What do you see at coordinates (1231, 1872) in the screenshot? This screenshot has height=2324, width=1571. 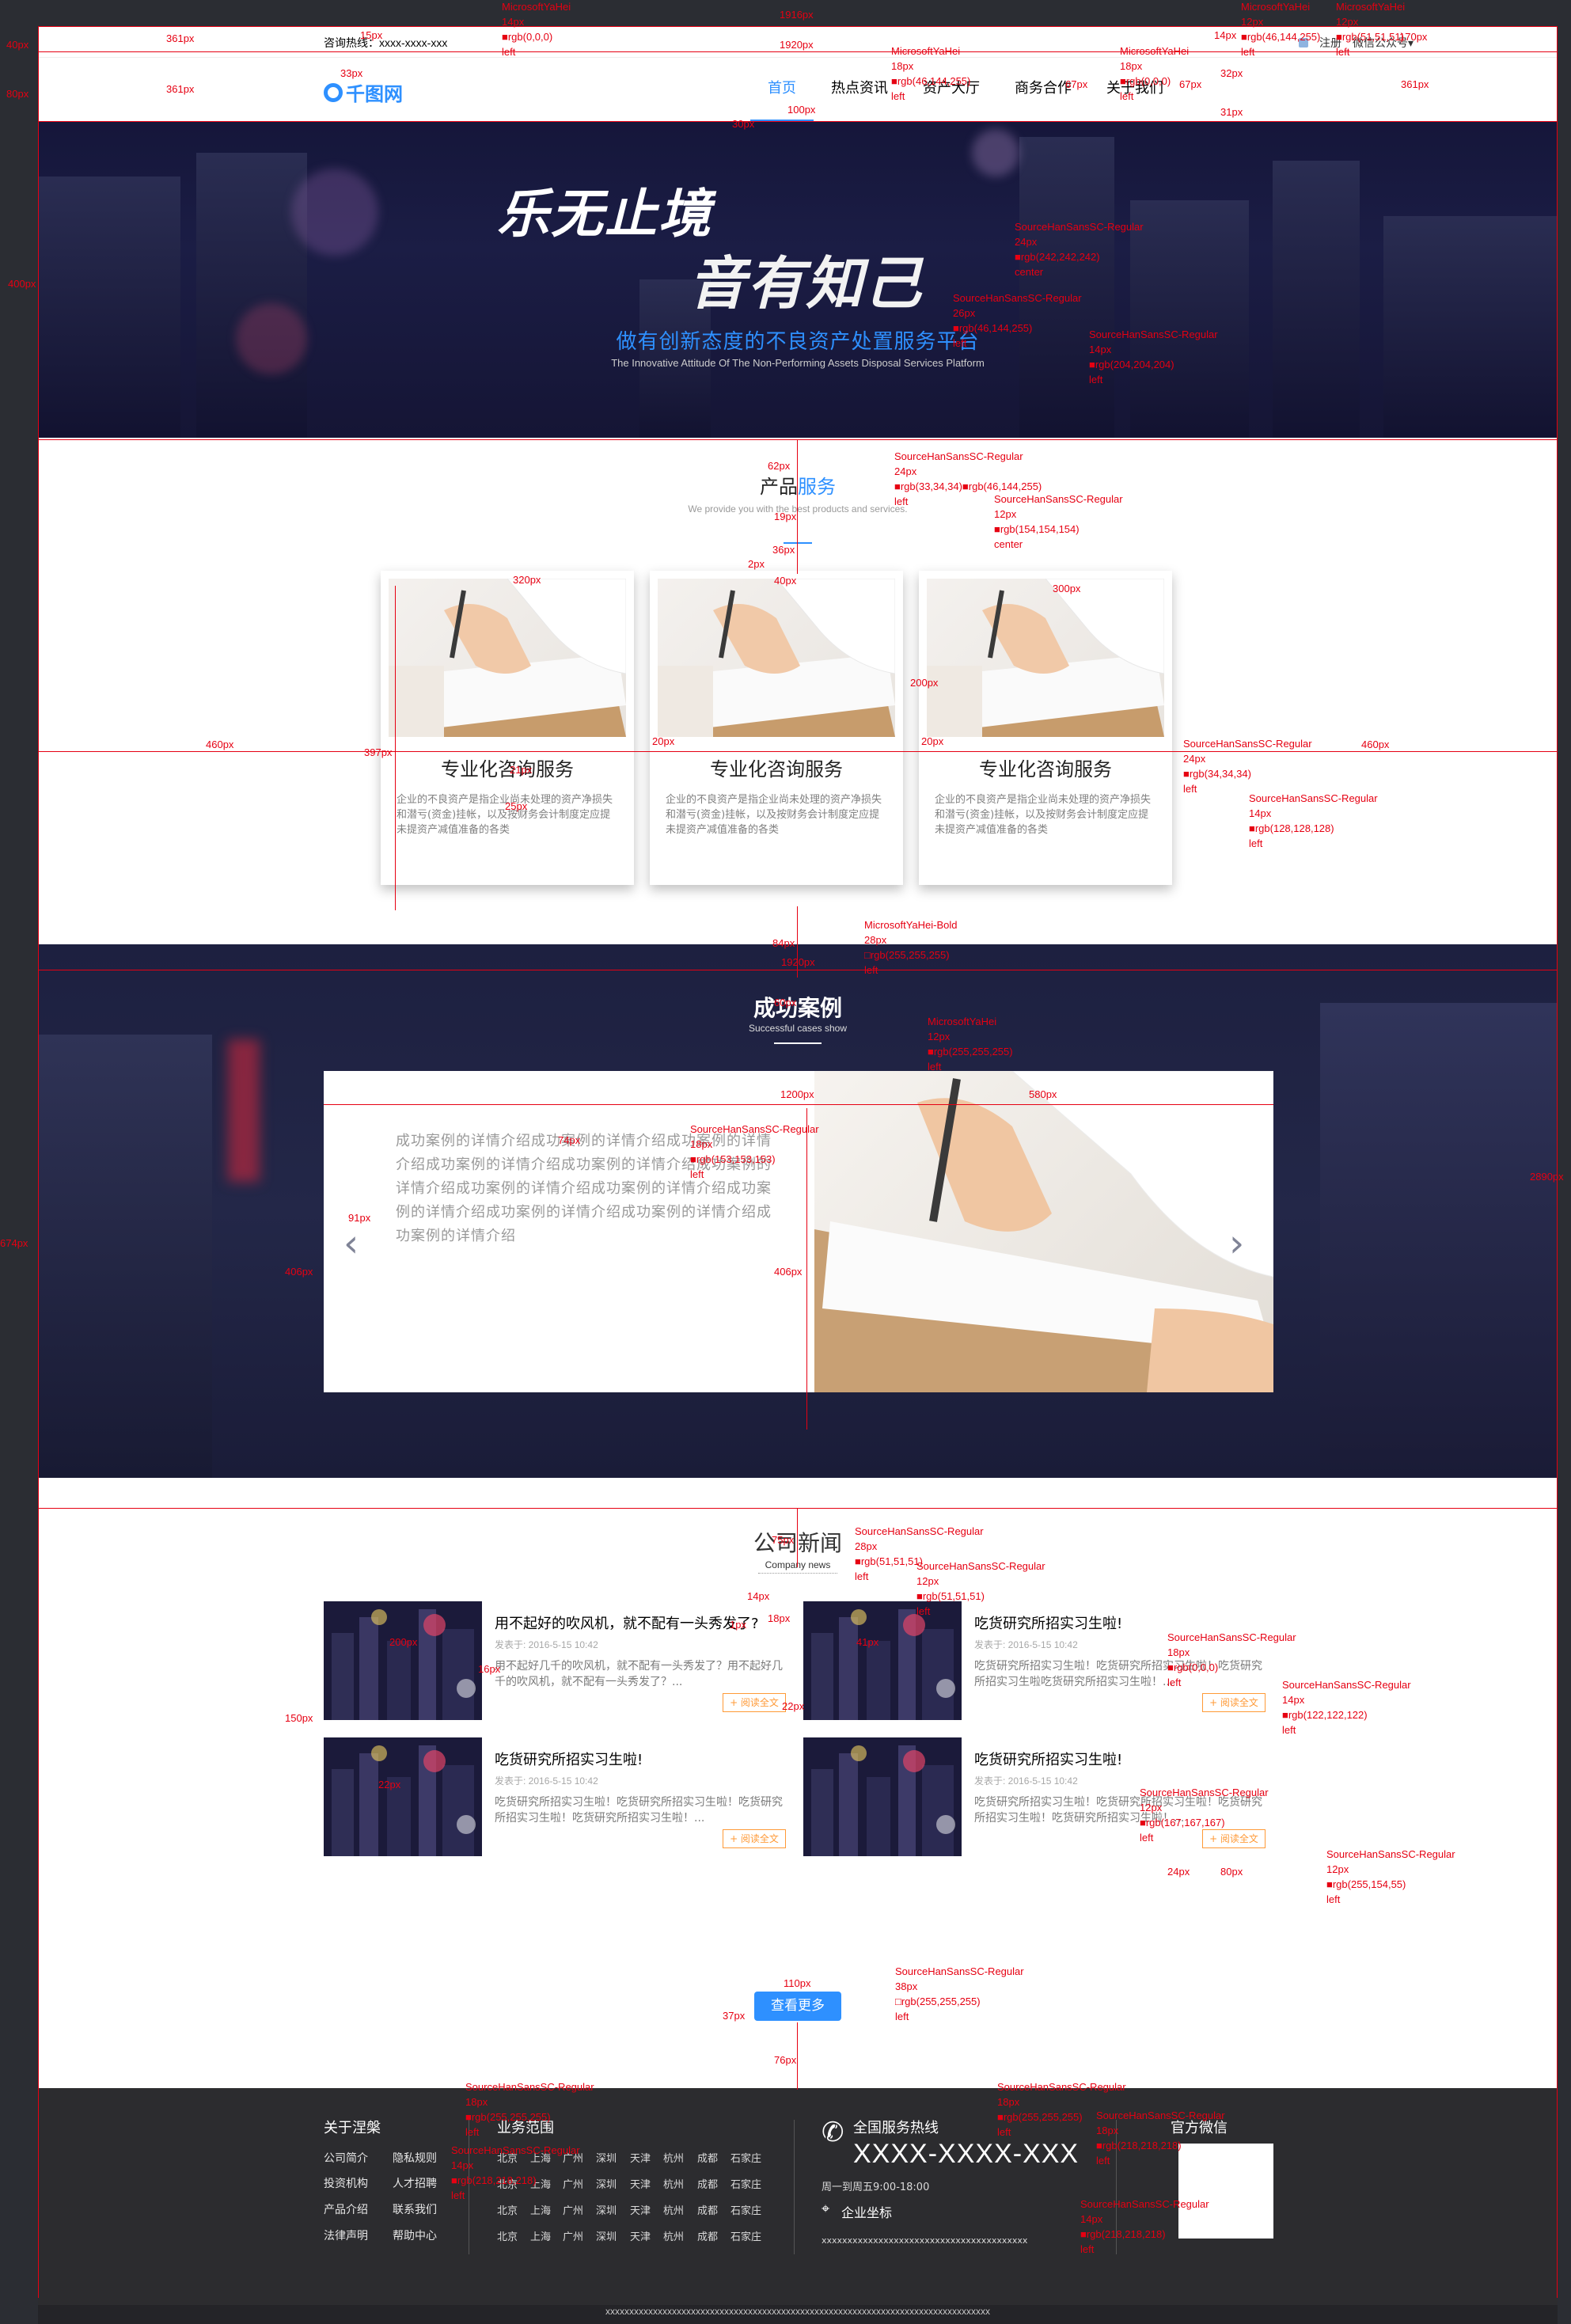 I see `dim-label: 80px` at bounding box center [1231, 1872].